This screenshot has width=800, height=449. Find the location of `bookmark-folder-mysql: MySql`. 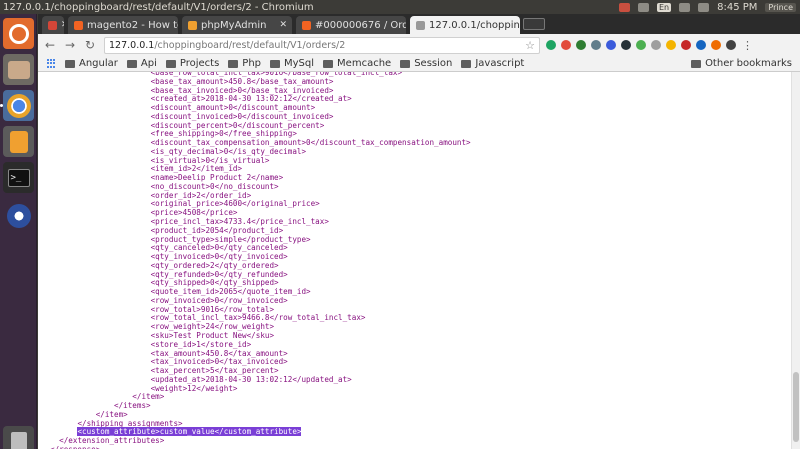

bookmark-folder-mysql: MySql is located at coordinates (292, 63).